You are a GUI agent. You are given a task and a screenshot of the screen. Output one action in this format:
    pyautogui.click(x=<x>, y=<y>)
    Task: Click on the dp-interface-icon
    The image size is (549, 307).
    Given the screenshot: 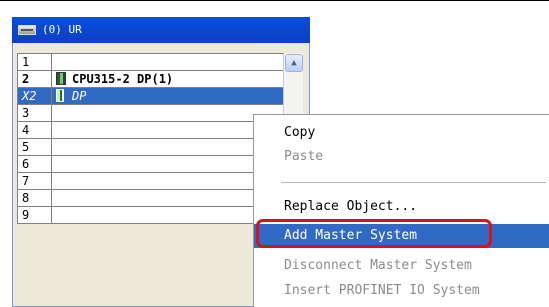 What is the action you would take?
    pyautogui.click(x=60, y=95)
    